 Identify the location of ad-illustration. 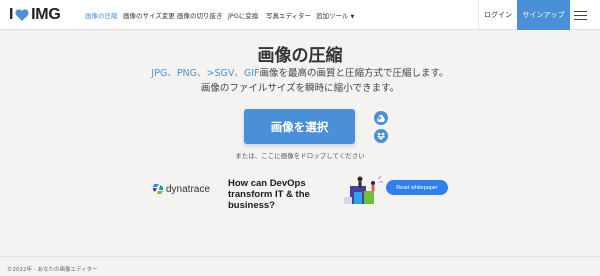
(363, 189).